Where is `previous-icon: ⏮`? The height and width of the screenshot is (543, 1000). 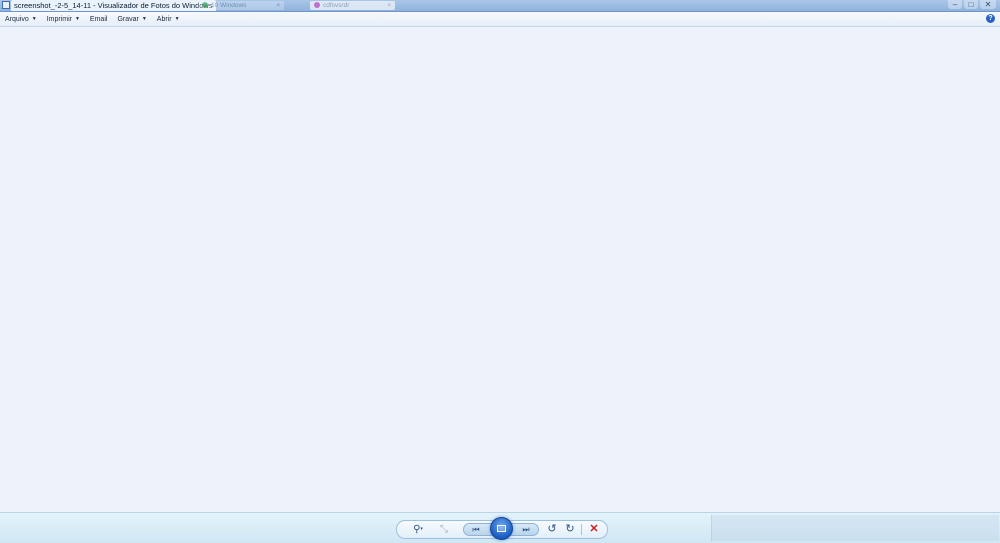 previous-icon: ⏮ is located at coordinates (476, 529).